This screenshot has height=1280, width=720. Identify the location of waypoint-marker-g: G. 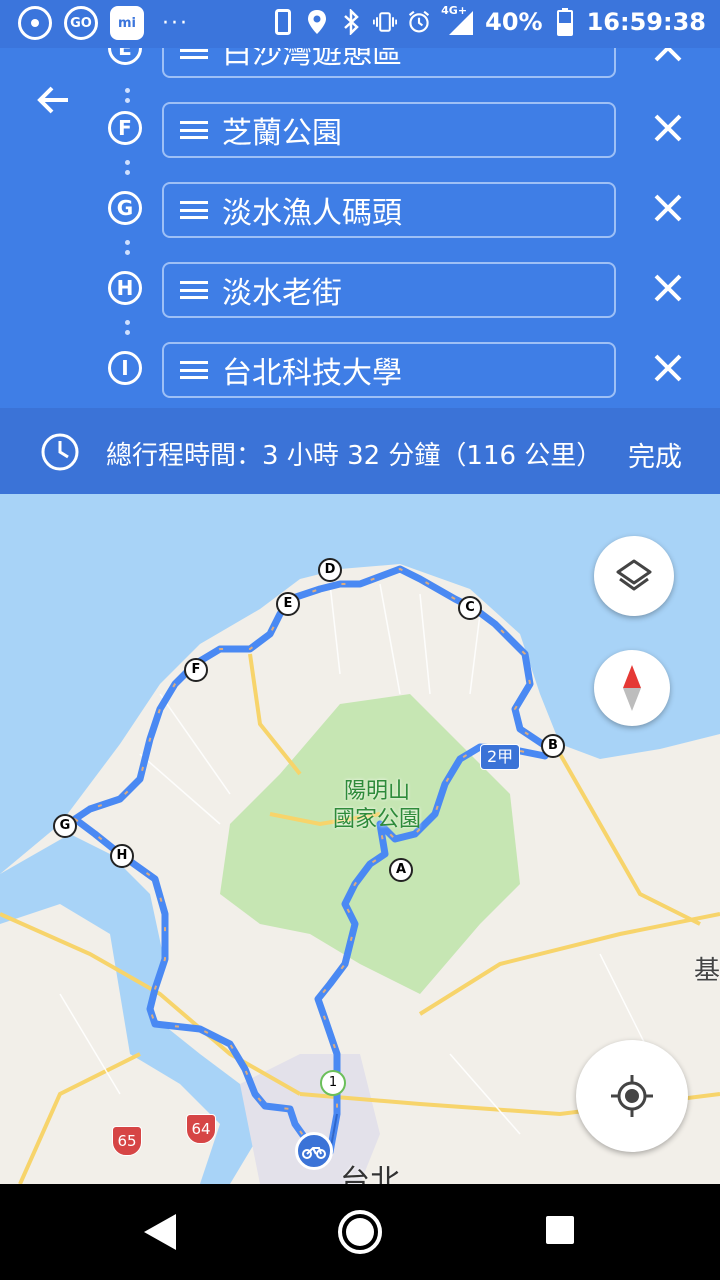
(65, 826).